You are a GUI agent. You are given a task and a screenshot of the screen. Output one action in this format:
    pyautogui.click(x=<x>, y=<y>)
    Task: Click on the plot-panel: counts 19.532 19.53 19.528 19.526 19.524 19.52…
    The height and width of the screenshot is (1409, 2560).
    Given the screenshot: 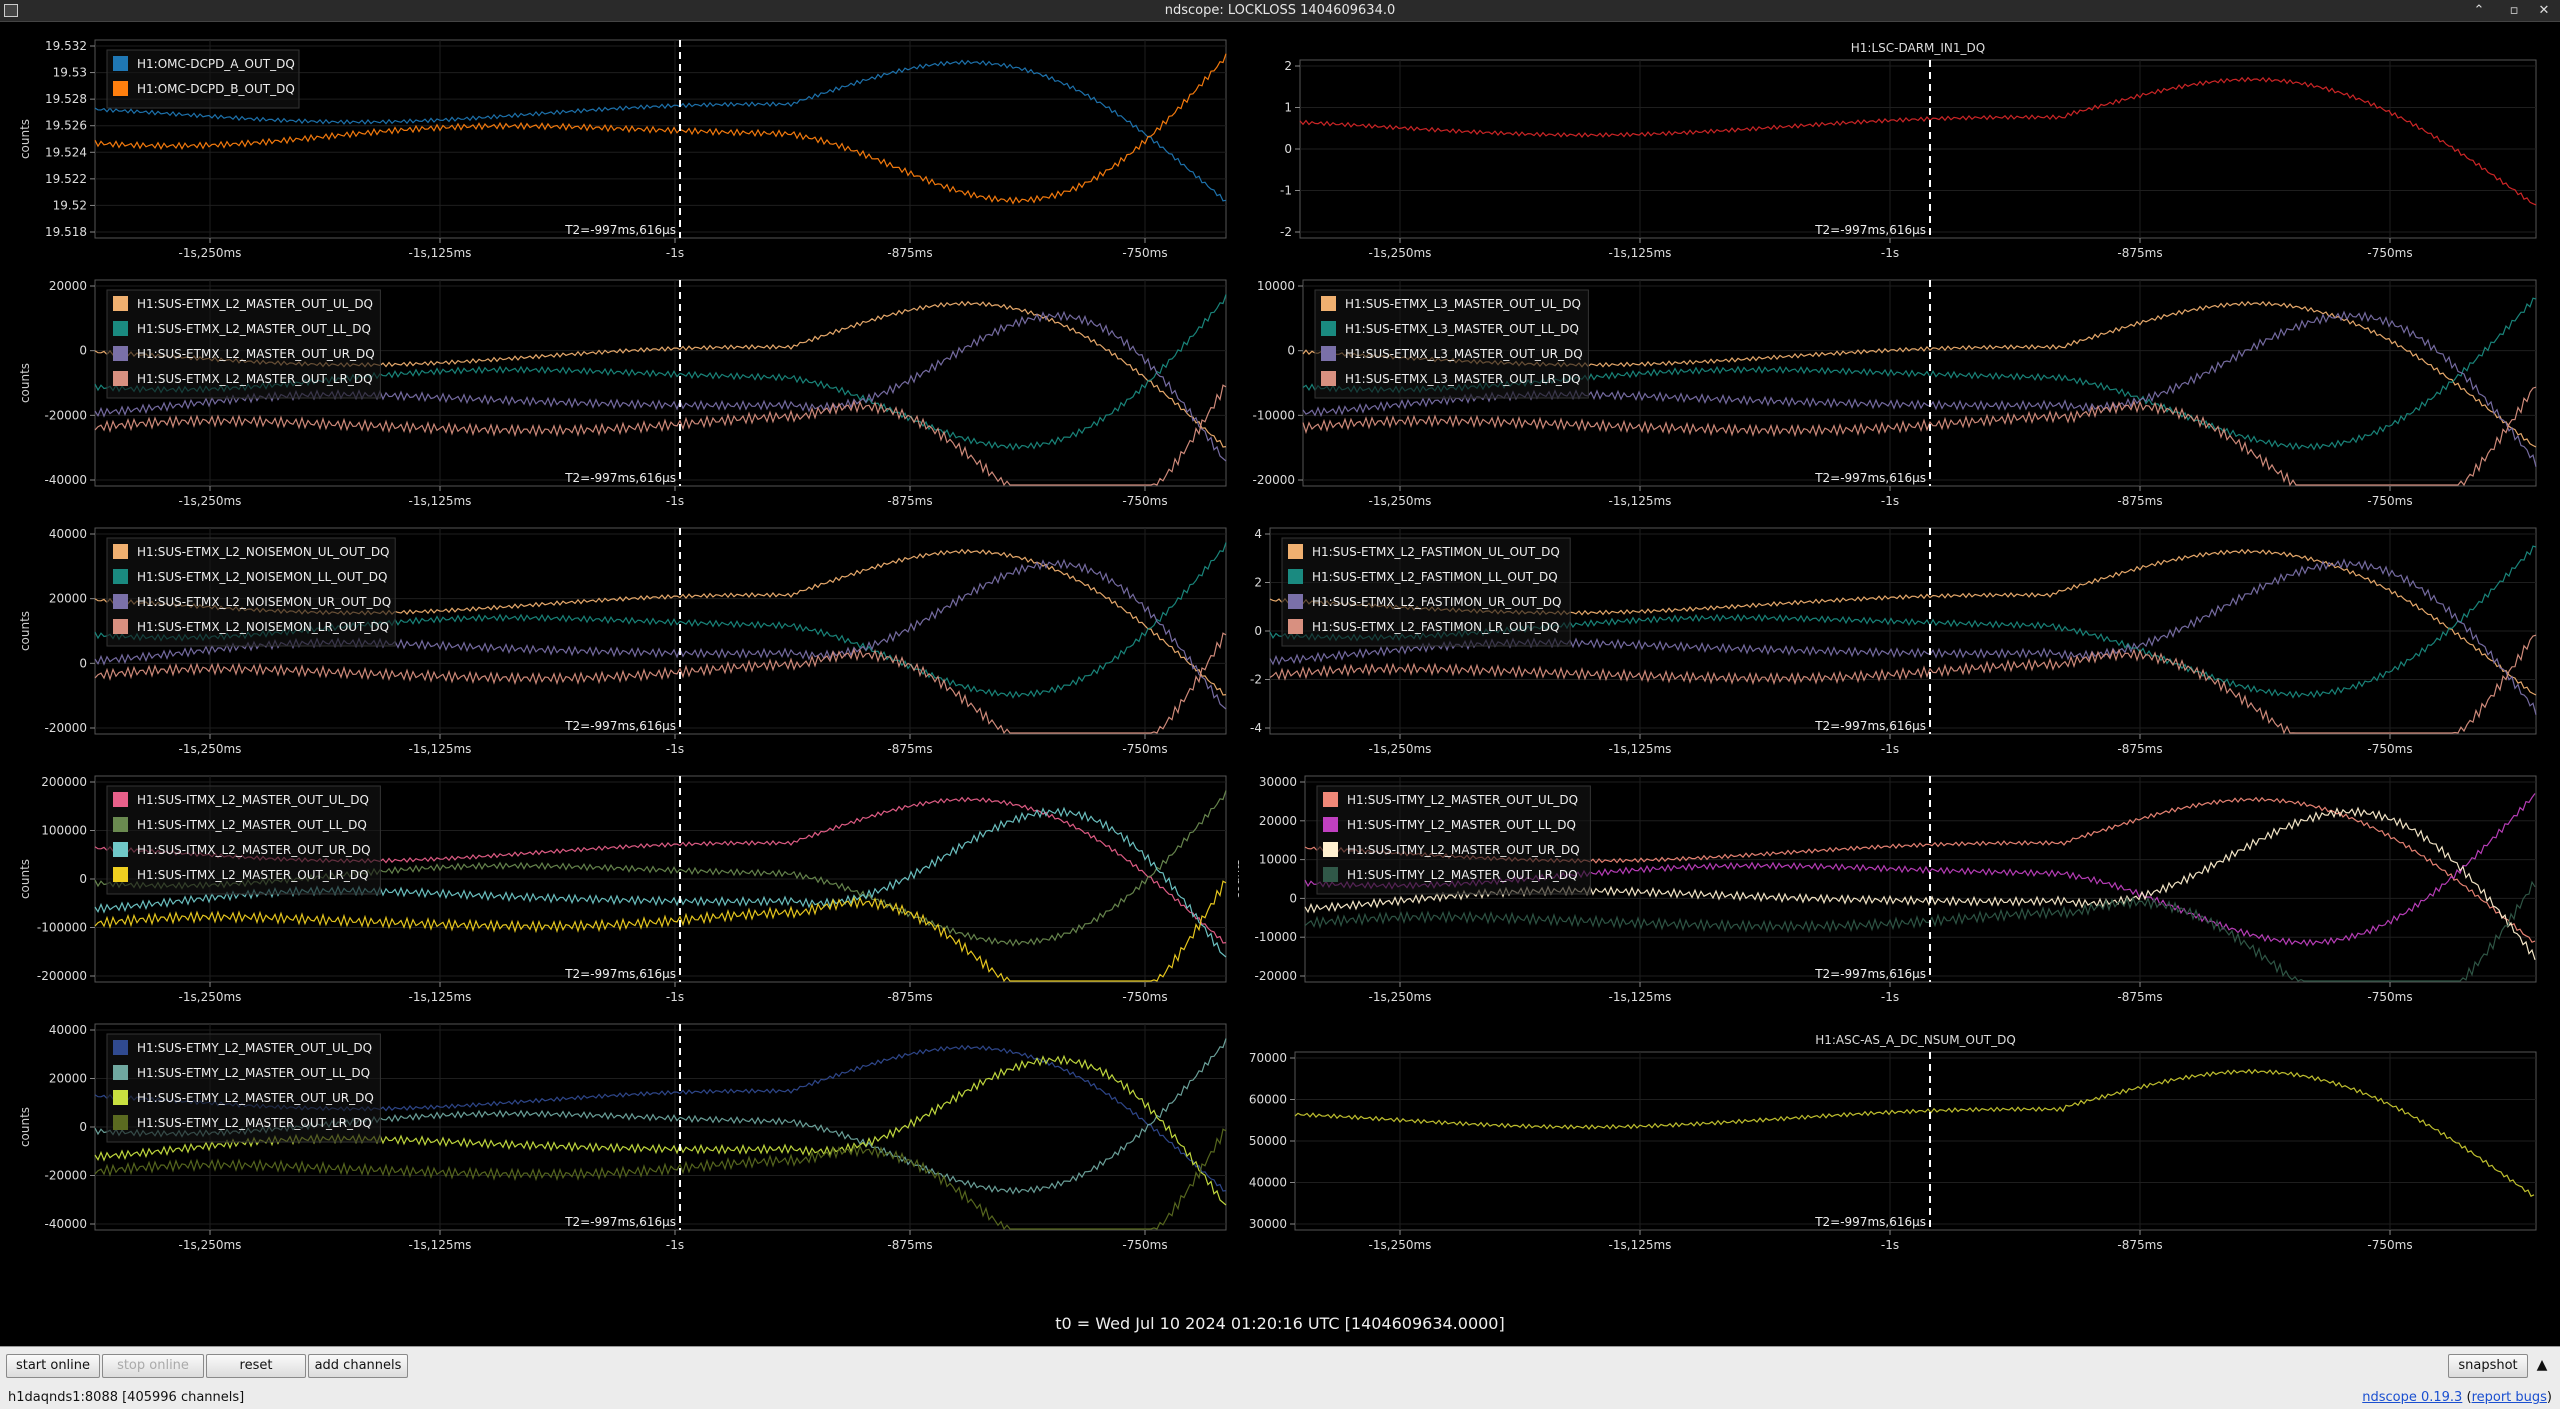 What is the action you would take?
    pyautogui.click(x=619, y=146)
    